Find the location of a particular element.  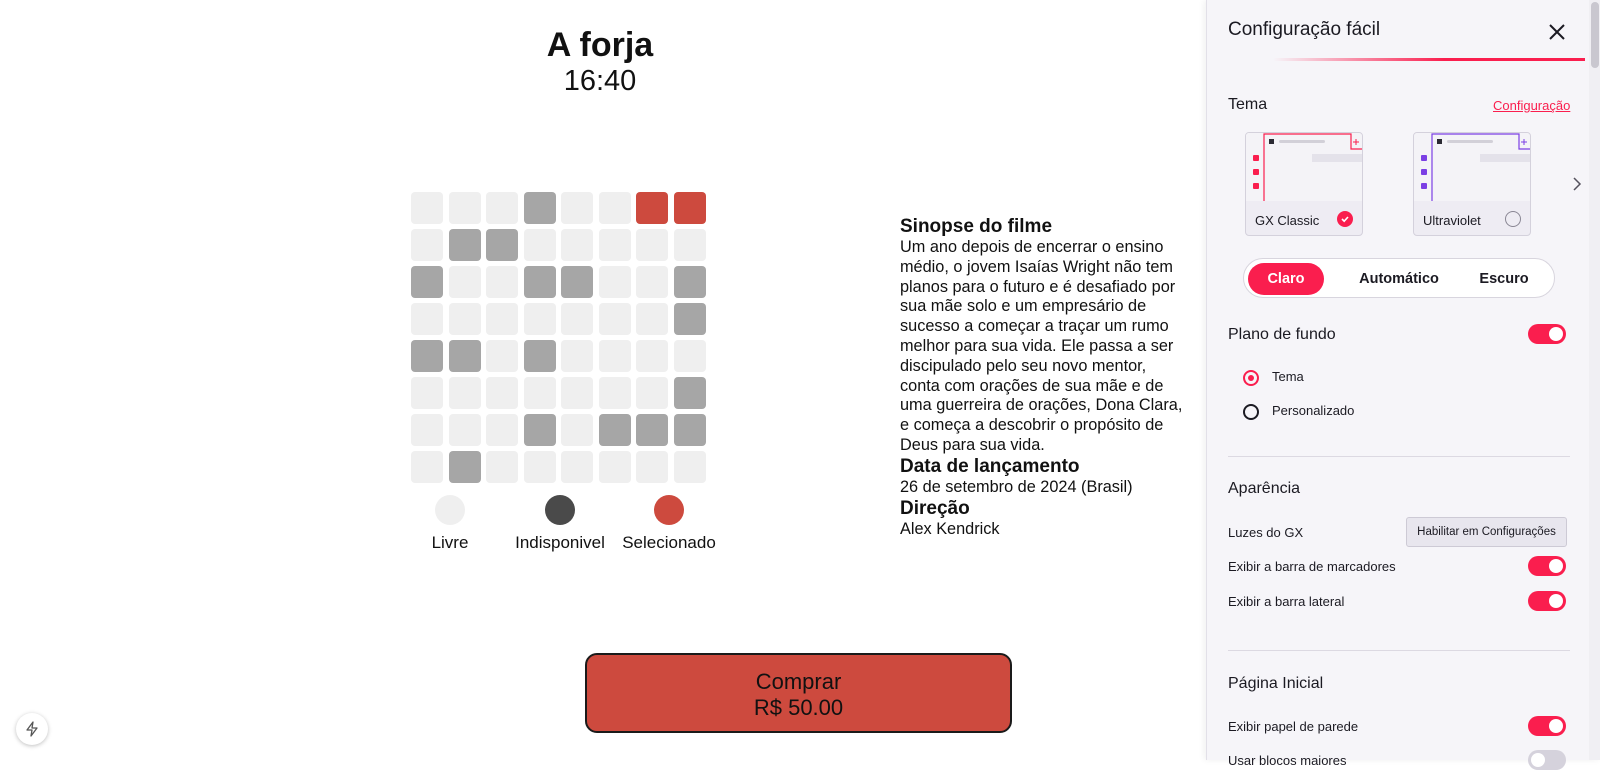

theme-card-ultraviolet: Ultraviolet is located at coordinates (1472, 184).